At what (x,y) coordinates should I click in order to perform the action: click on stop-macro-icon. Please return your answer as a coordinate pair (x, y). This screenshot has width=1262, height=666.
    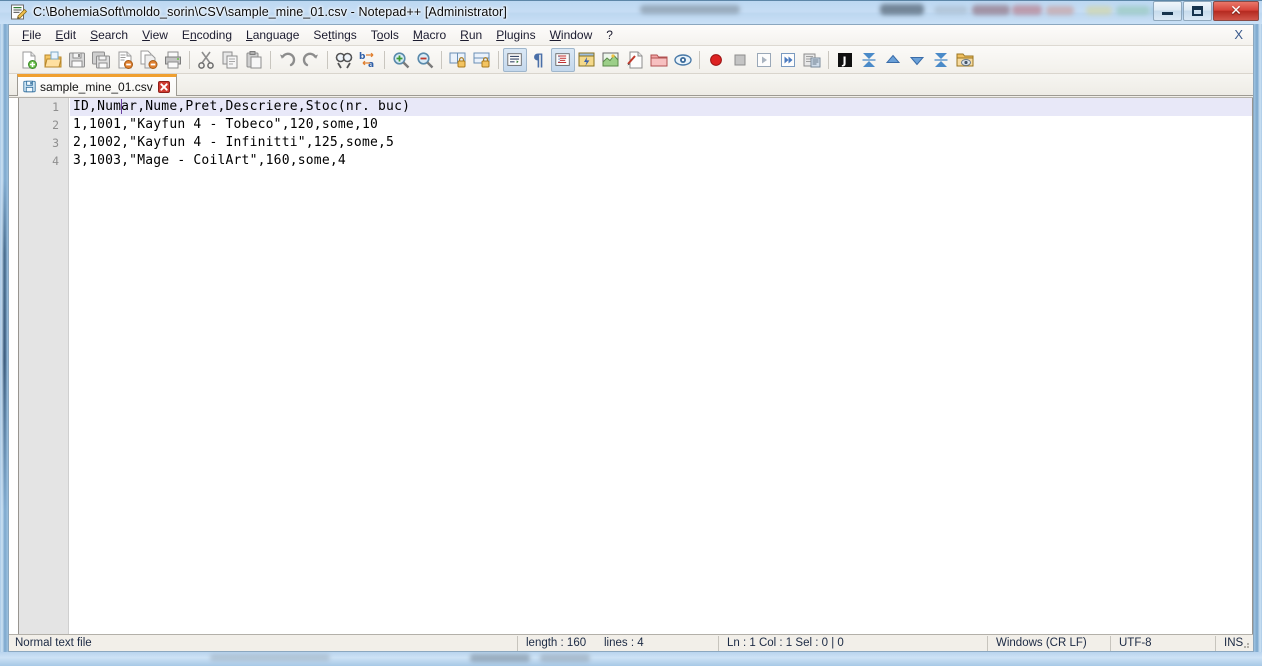
    Looking at the image, I should click on (740, 60).